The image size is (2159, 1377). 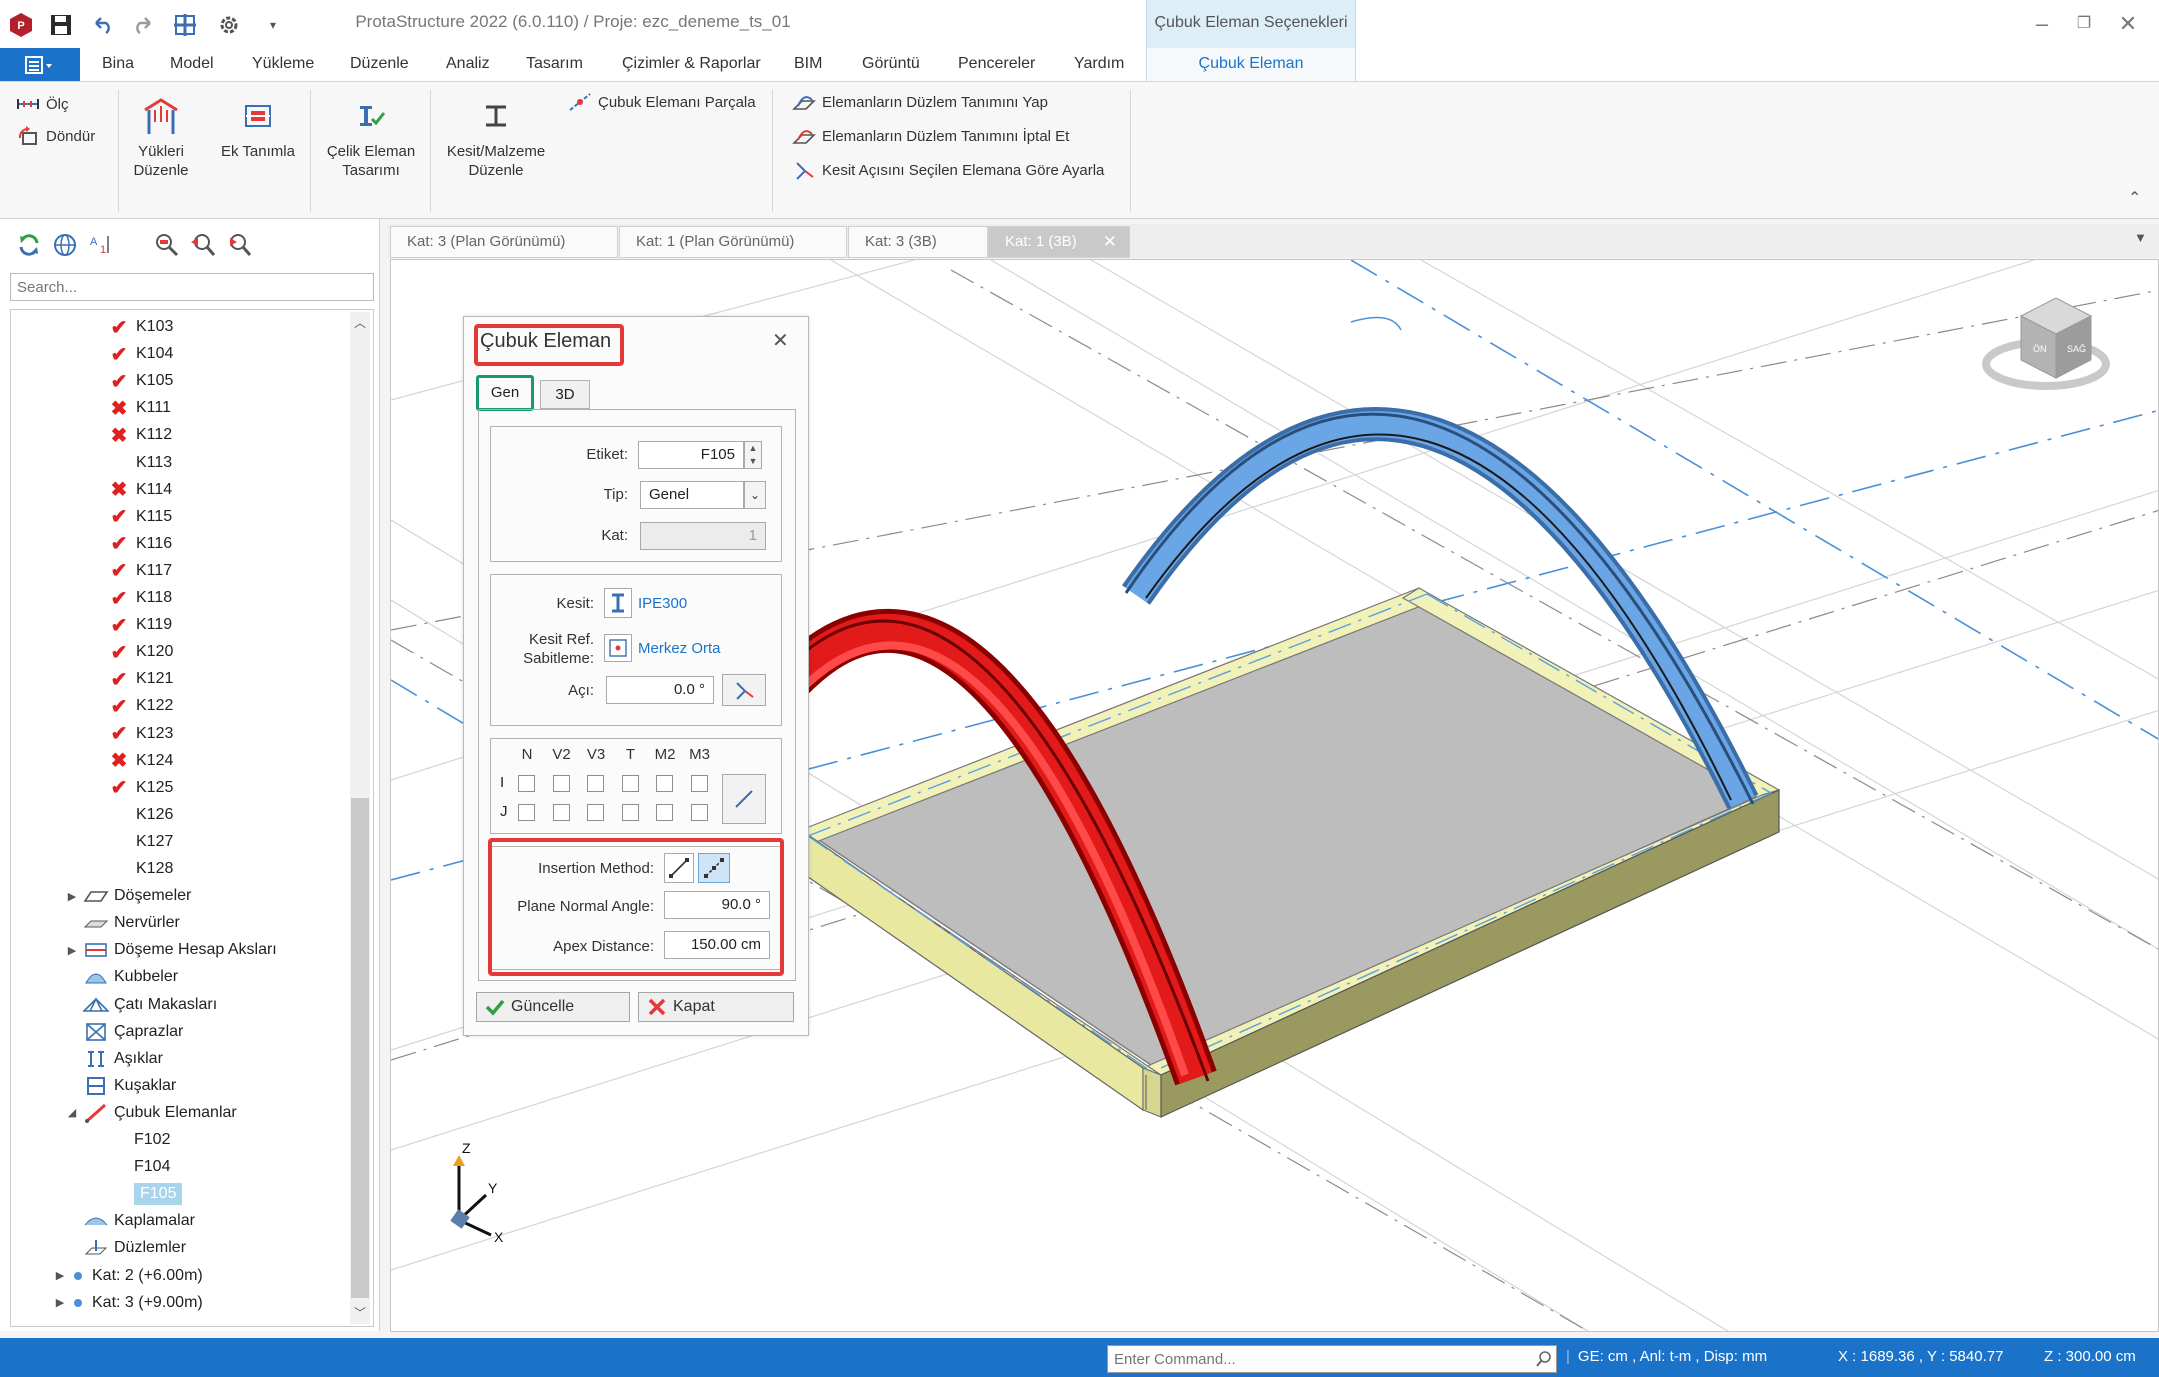 I want to click on release-pick-button, so click(x=744, y=799).